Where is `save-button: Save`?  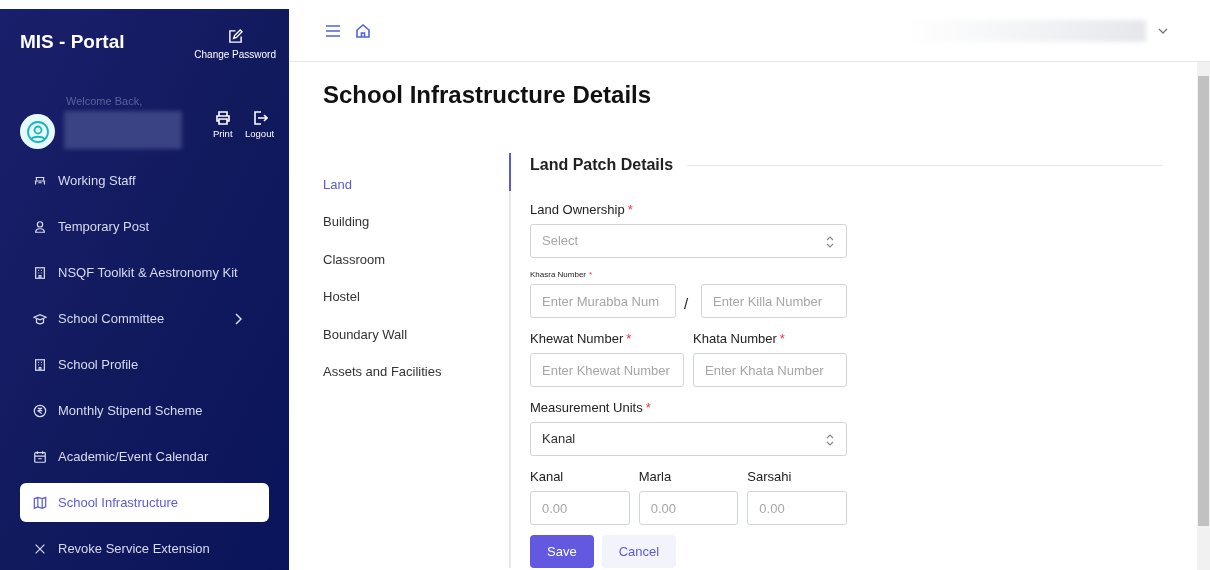
save-button: Save is located at coordinates (562, 551).